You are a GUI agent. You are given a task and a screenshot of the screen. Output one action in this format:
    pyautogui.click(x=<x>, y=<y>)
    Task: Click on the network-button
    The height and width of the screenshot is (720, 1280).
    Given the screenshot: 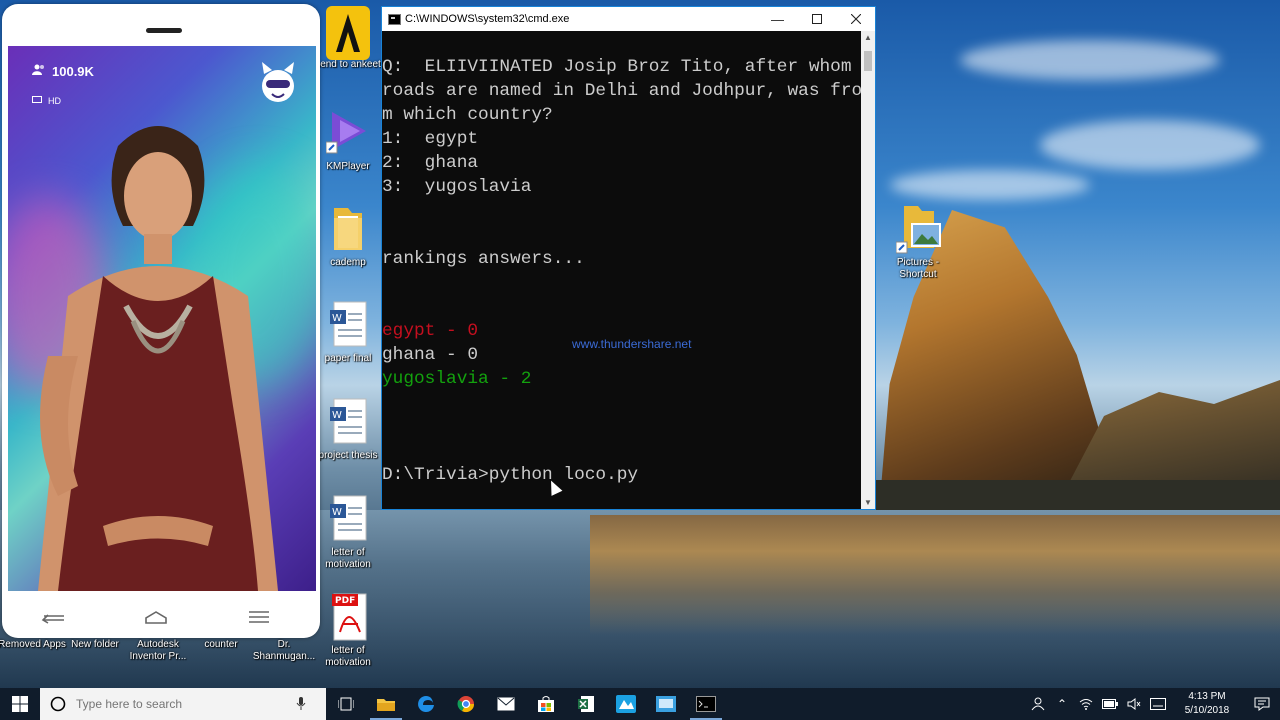 What is the action you would take?
    pyautogui.click(x=1086, y=704)
    